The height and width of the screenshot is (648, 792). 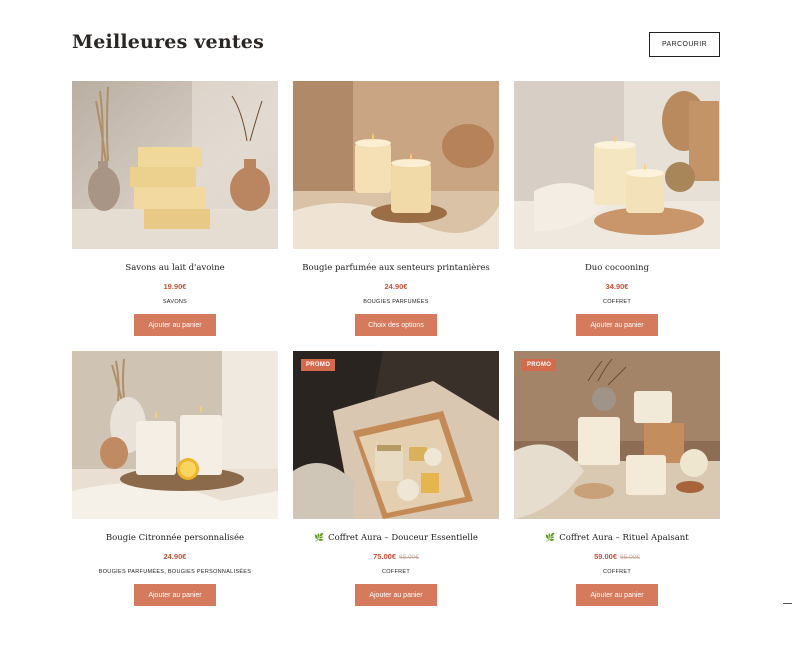 What do you see at coordinates (396, 302) in the screenshot?
I see `product-category: BOUGIES PARFUMÉES` at bounding box center [396, 302].